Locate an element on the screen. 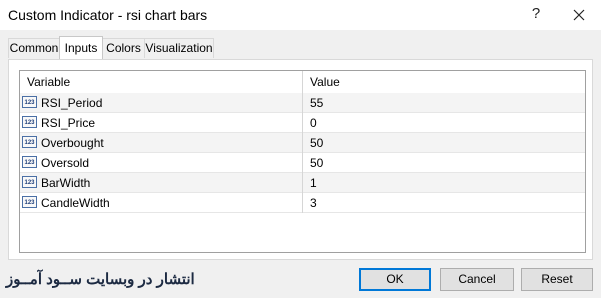  close-icon is located at coordinates (579, 15).